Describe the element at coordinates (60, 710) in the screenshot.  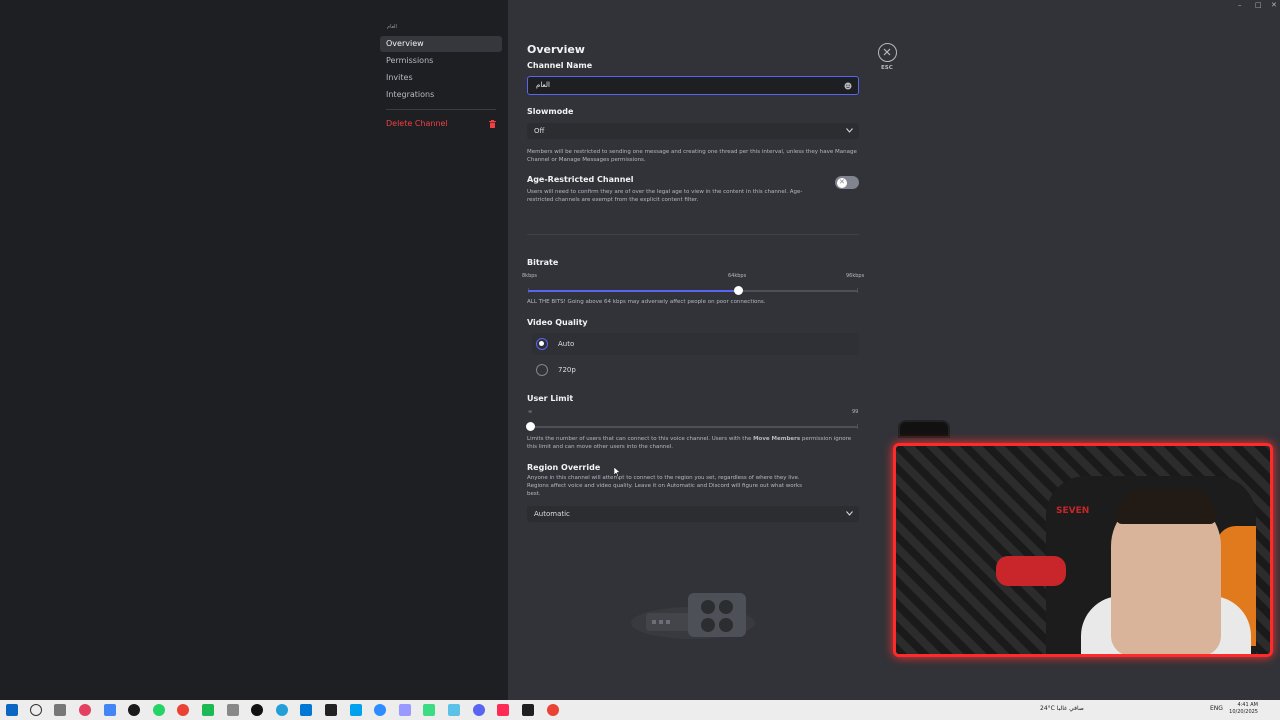
I see `task-view-icon` at that location.